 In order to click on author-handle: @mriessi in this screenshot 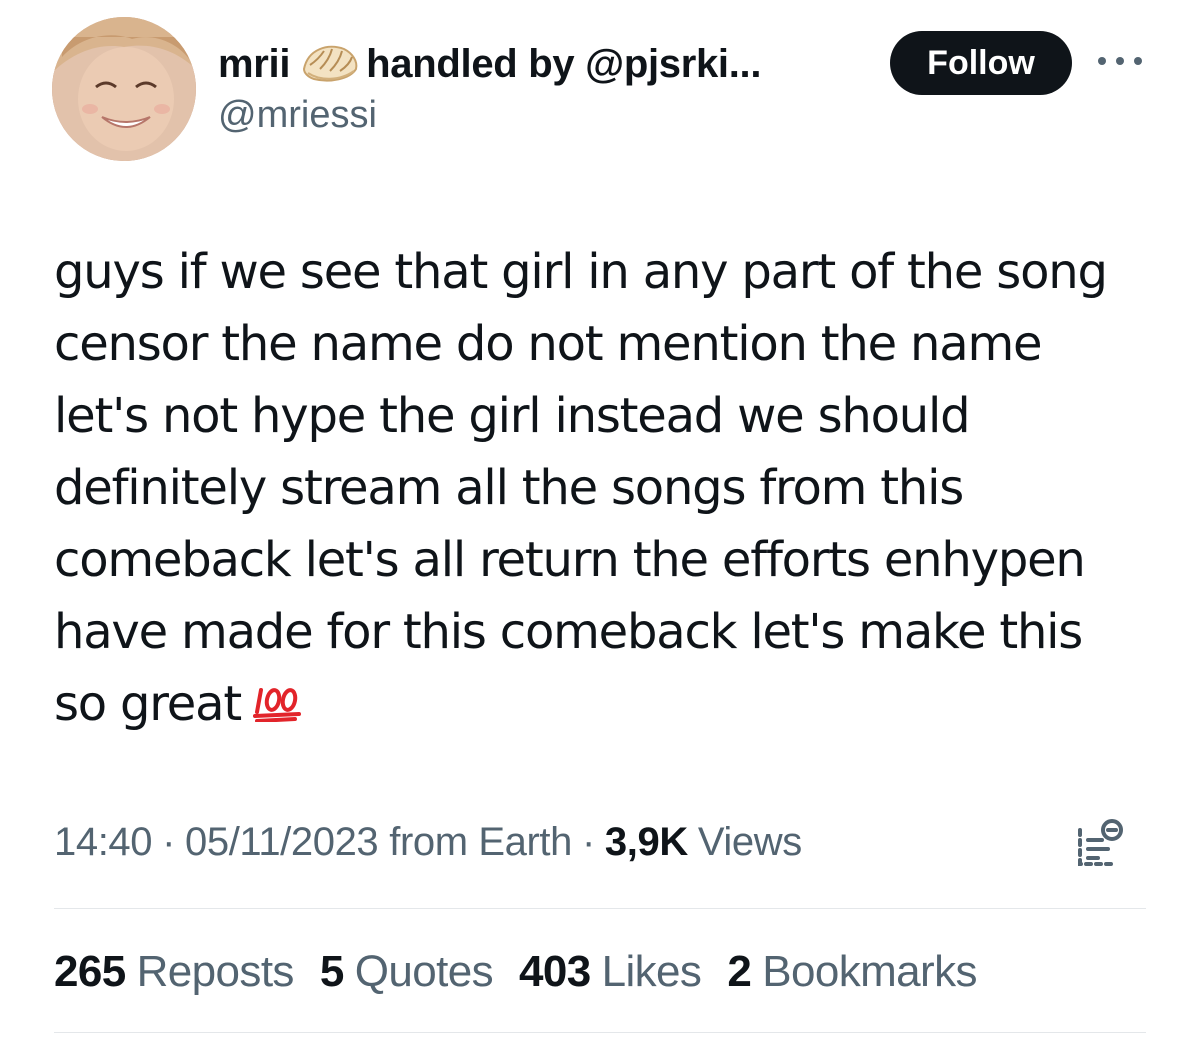, I will do `click(297, 115)`.